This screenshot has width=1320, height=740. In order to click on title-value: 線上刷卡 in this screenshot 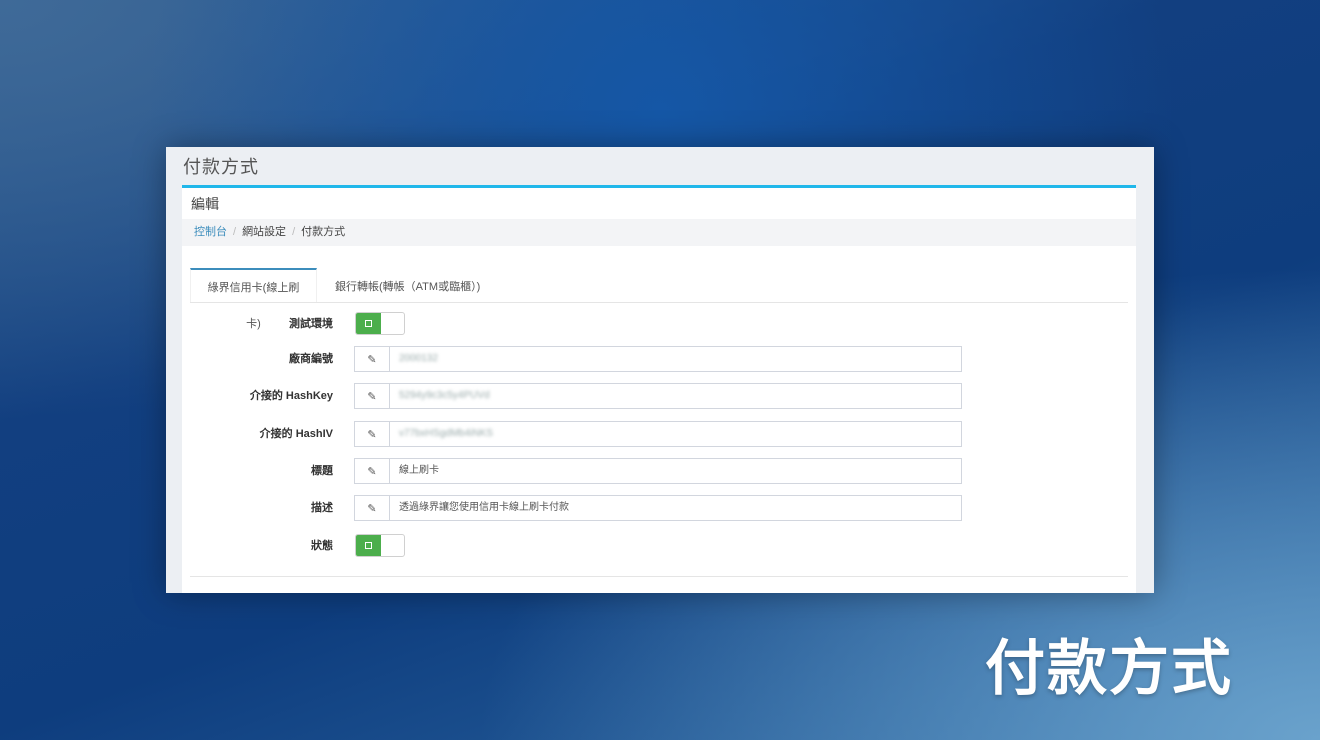, I will do `click(419, 470)`.